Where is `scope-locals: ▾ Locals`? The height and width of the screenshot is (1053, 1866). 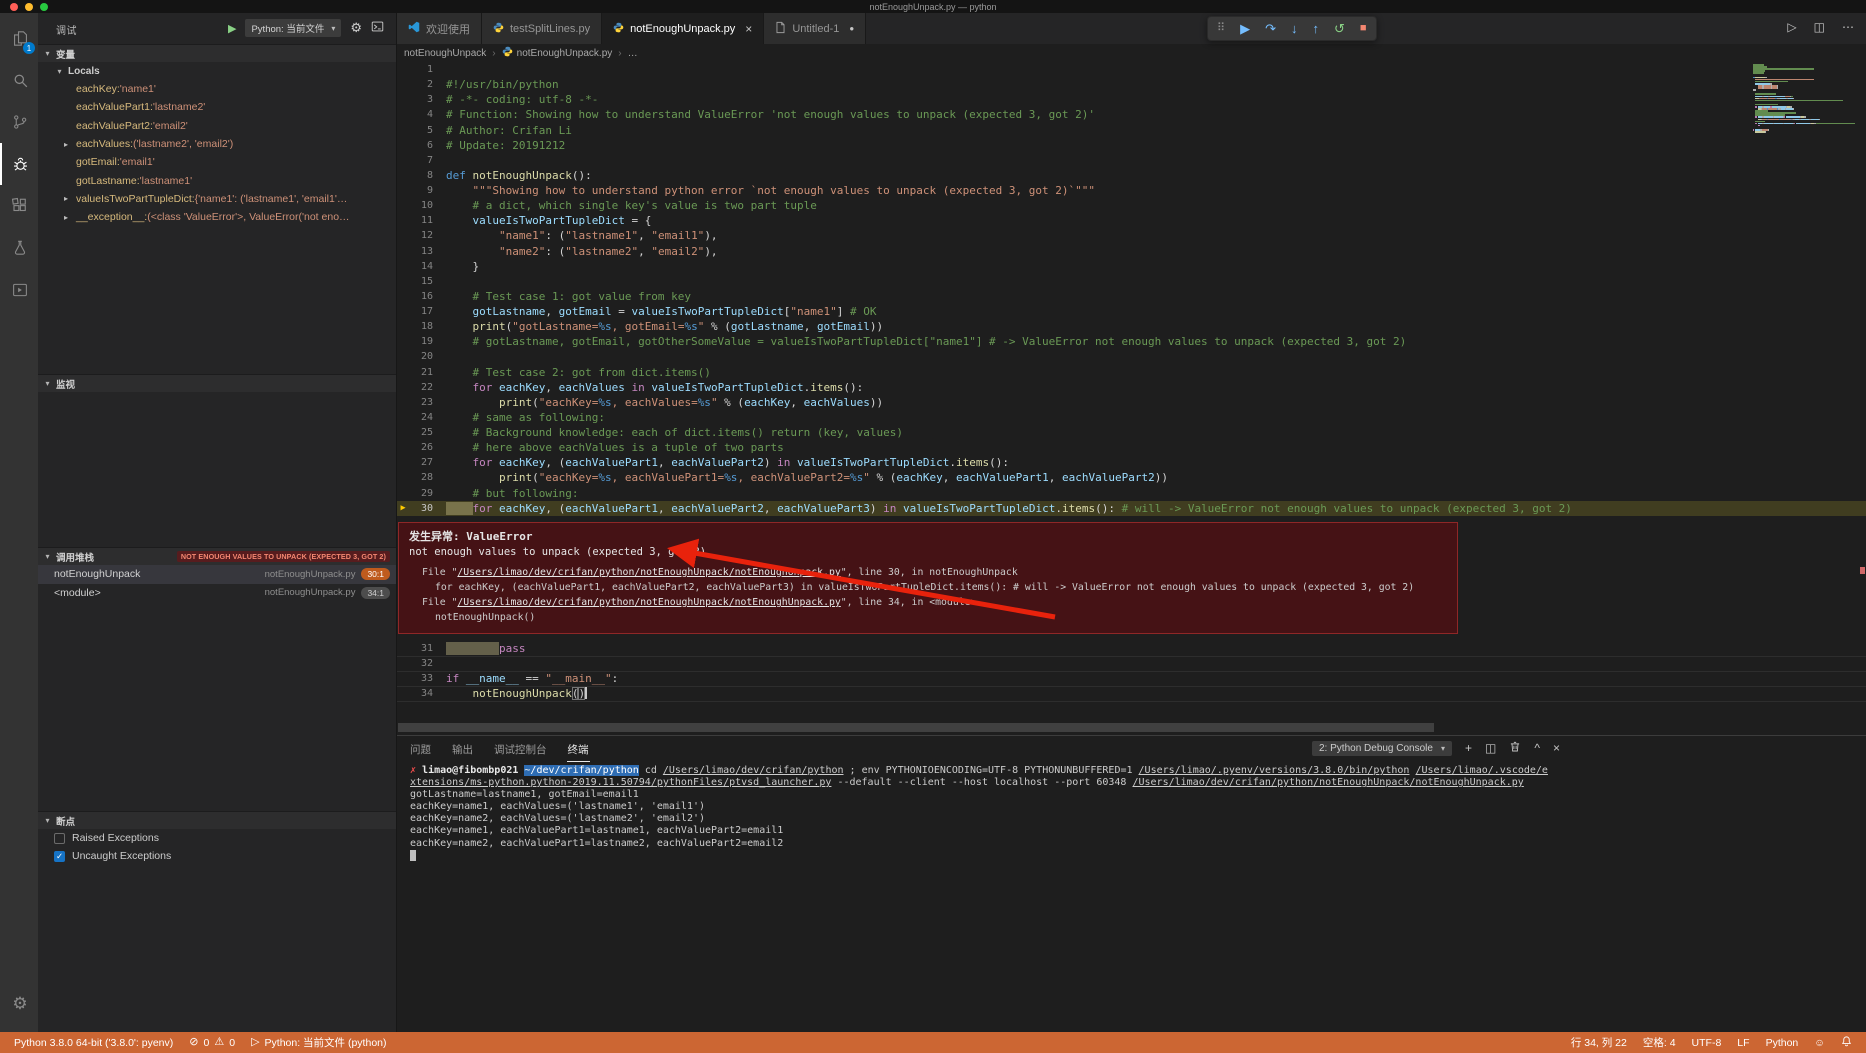
scope-locals: ▾ Locals is located at coordinates (217, 71).